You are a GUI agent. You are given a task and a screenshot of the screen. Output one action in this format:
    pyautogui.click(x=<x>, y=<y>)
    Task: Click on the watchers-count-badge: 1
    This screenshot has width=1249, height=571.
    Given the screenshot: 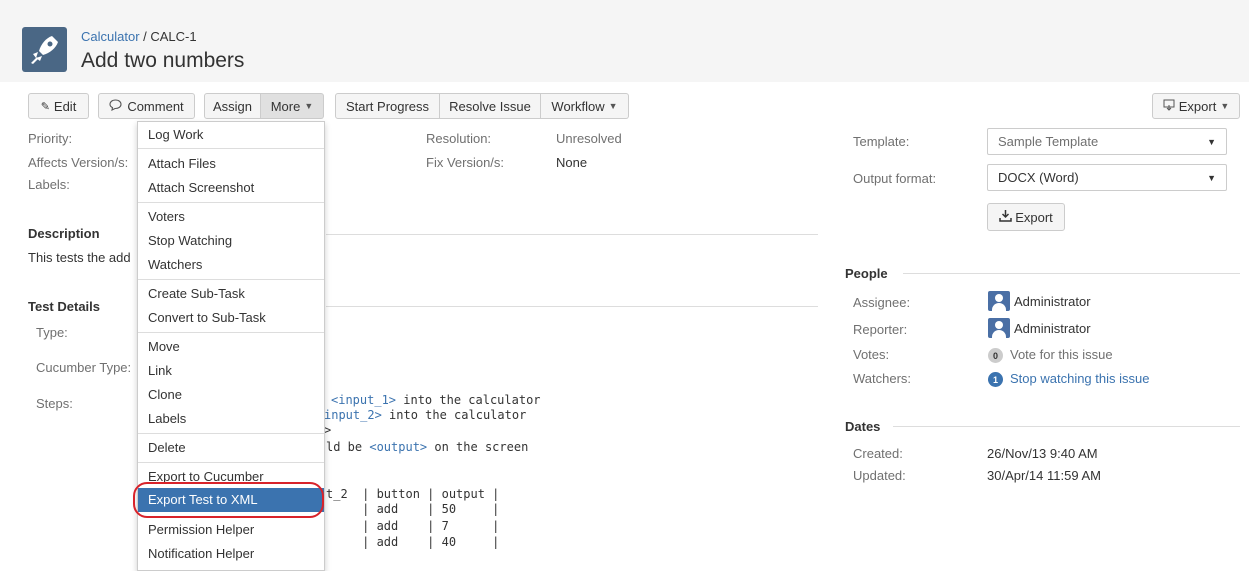 What is the action you would take?
    pyautogui.click(x=995, y=379)
    